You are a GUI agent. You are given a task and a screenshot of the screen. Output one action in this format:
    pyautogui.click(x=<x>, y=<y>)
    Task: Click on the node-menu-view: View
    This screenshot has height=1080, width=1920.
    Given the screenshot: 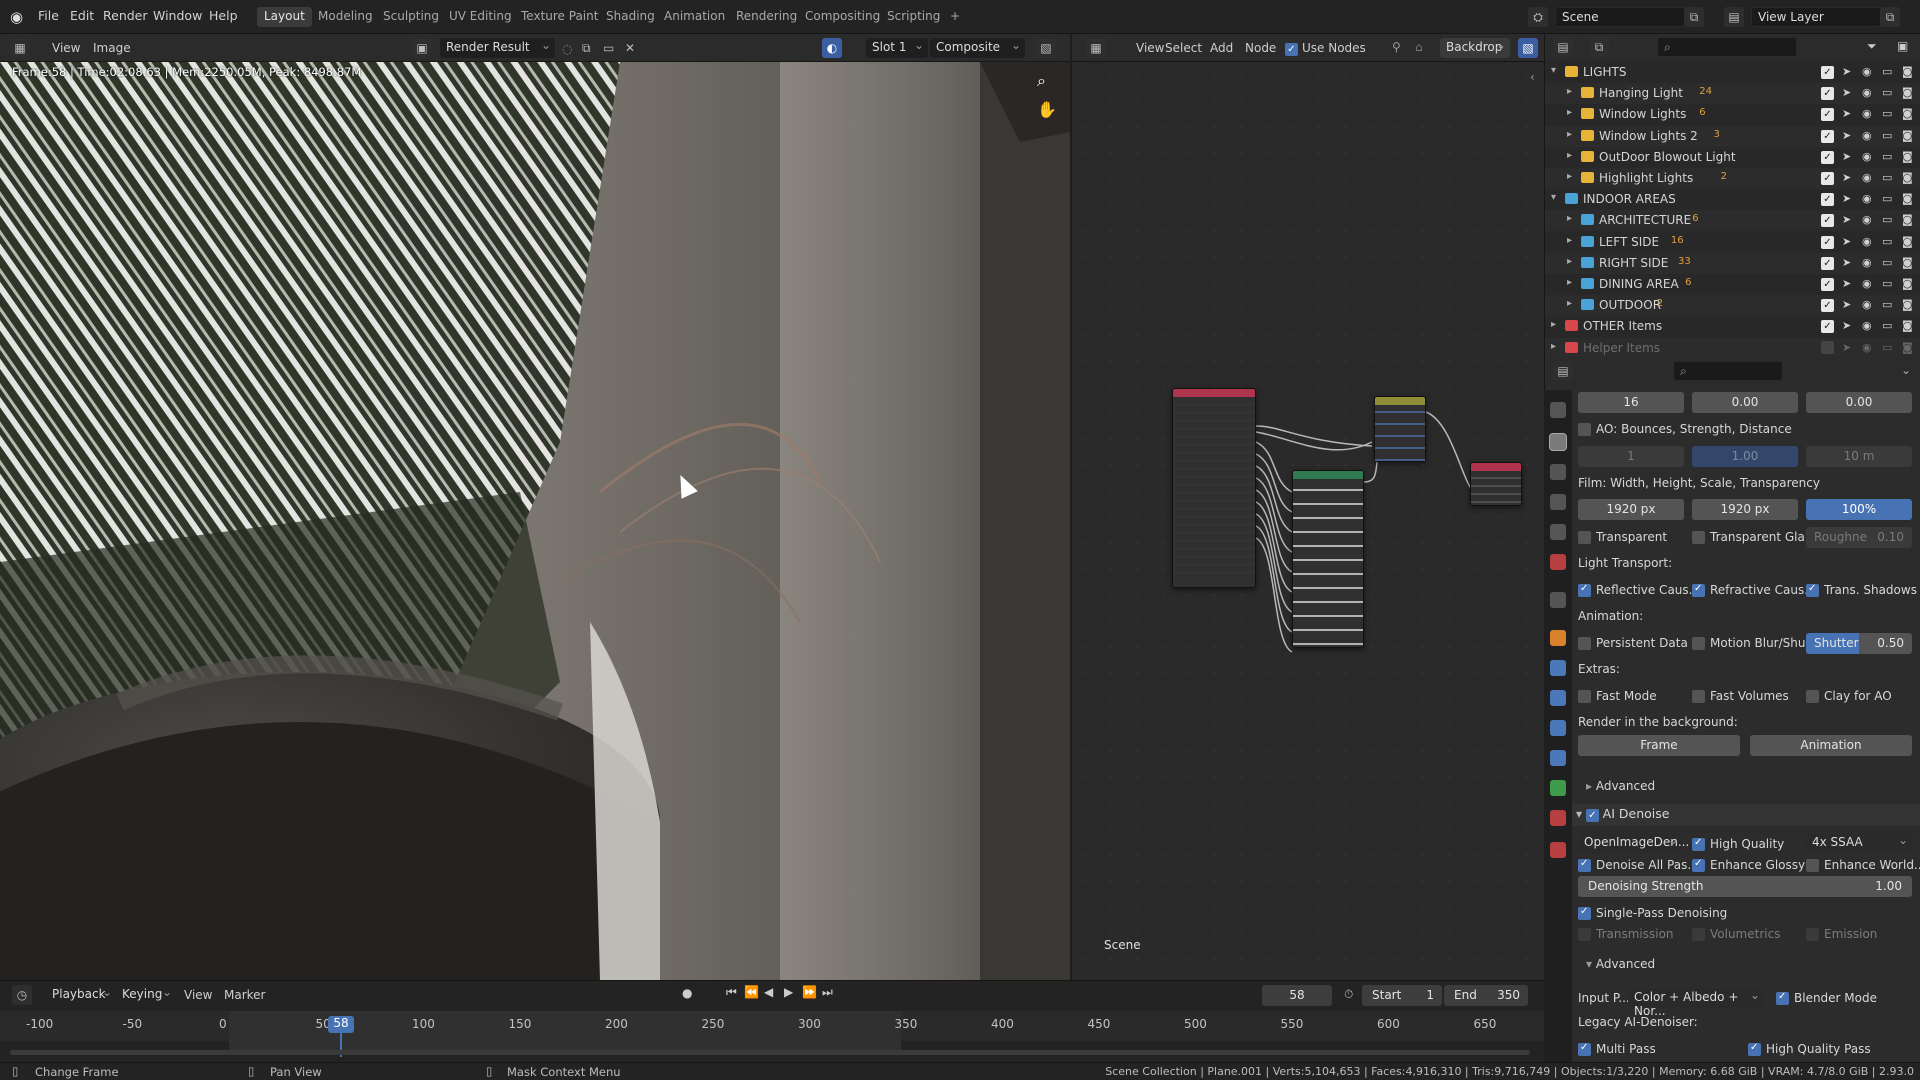 What is the action you would take?
    pyautogui.click(x=1150, y=48)
    